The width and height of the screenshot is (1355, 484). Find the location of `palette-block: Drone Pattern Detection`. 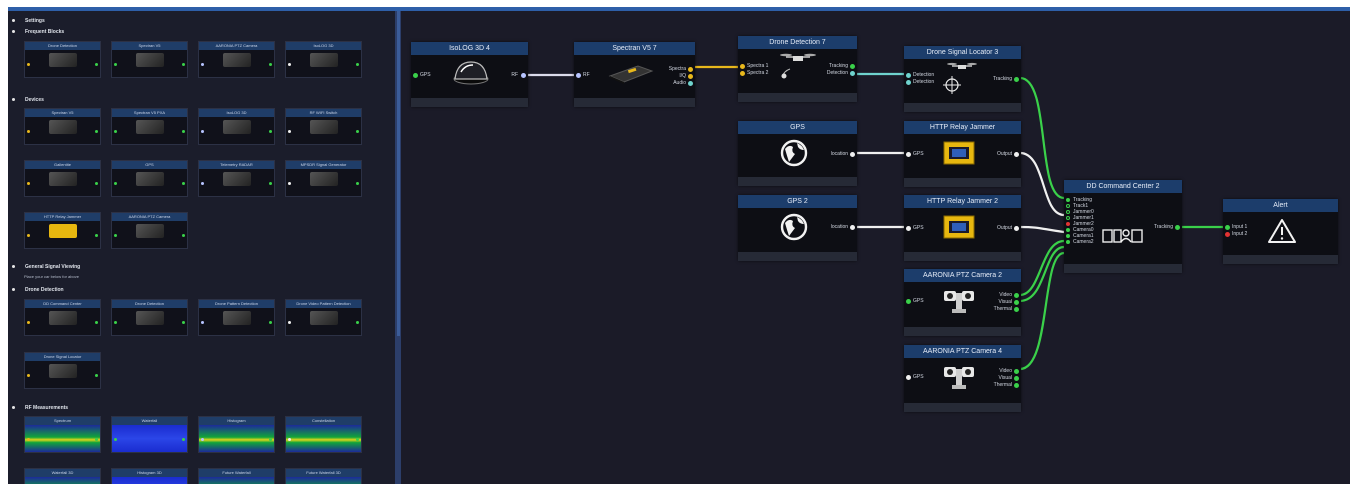

palette-block: Drone Pattern Detection is located at coordinates (236, 317).